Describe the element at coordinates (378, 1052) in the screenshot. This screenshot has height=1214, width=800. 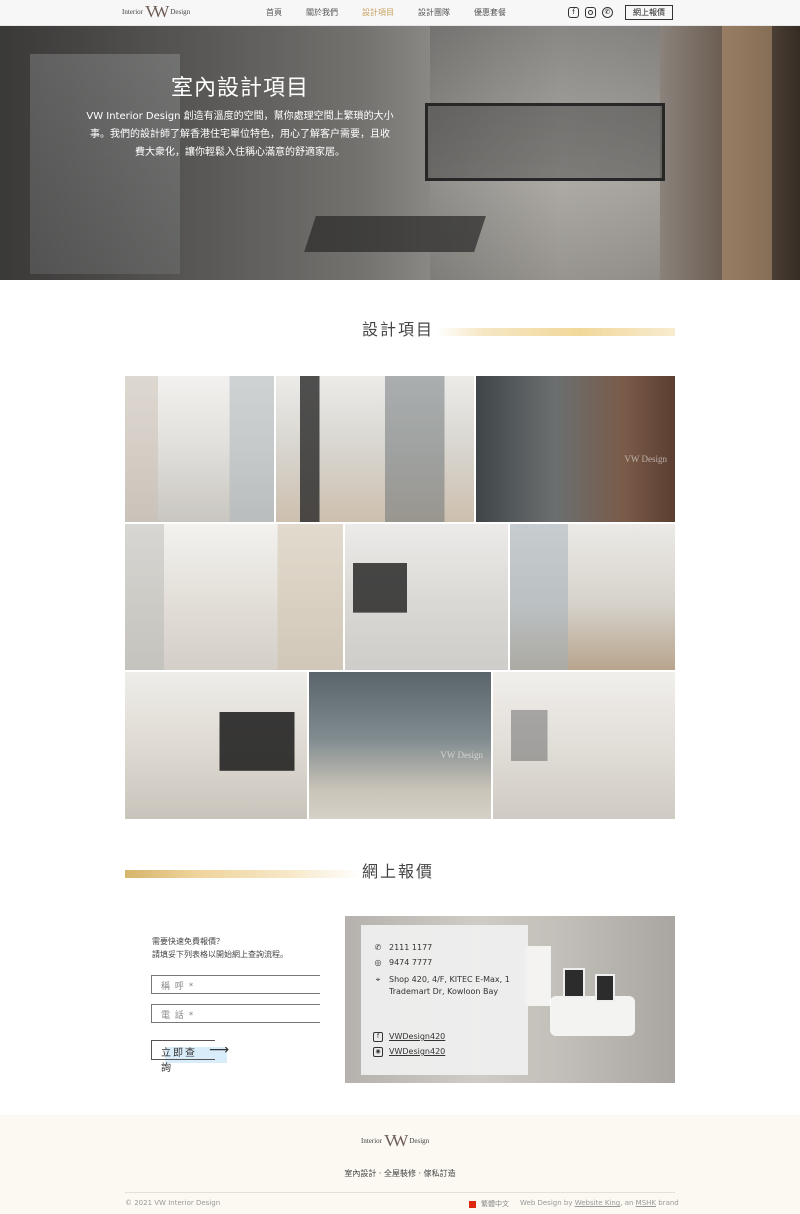
I see `instagram-icon: ◉` at that location.